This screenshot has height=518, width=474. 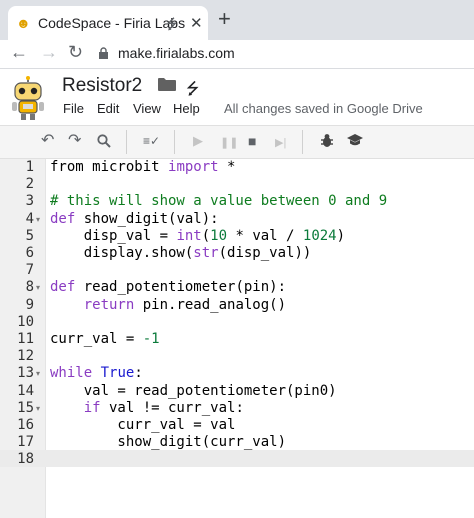 I want to click on code-token: (disp_val)), so click(x=265, y=253).